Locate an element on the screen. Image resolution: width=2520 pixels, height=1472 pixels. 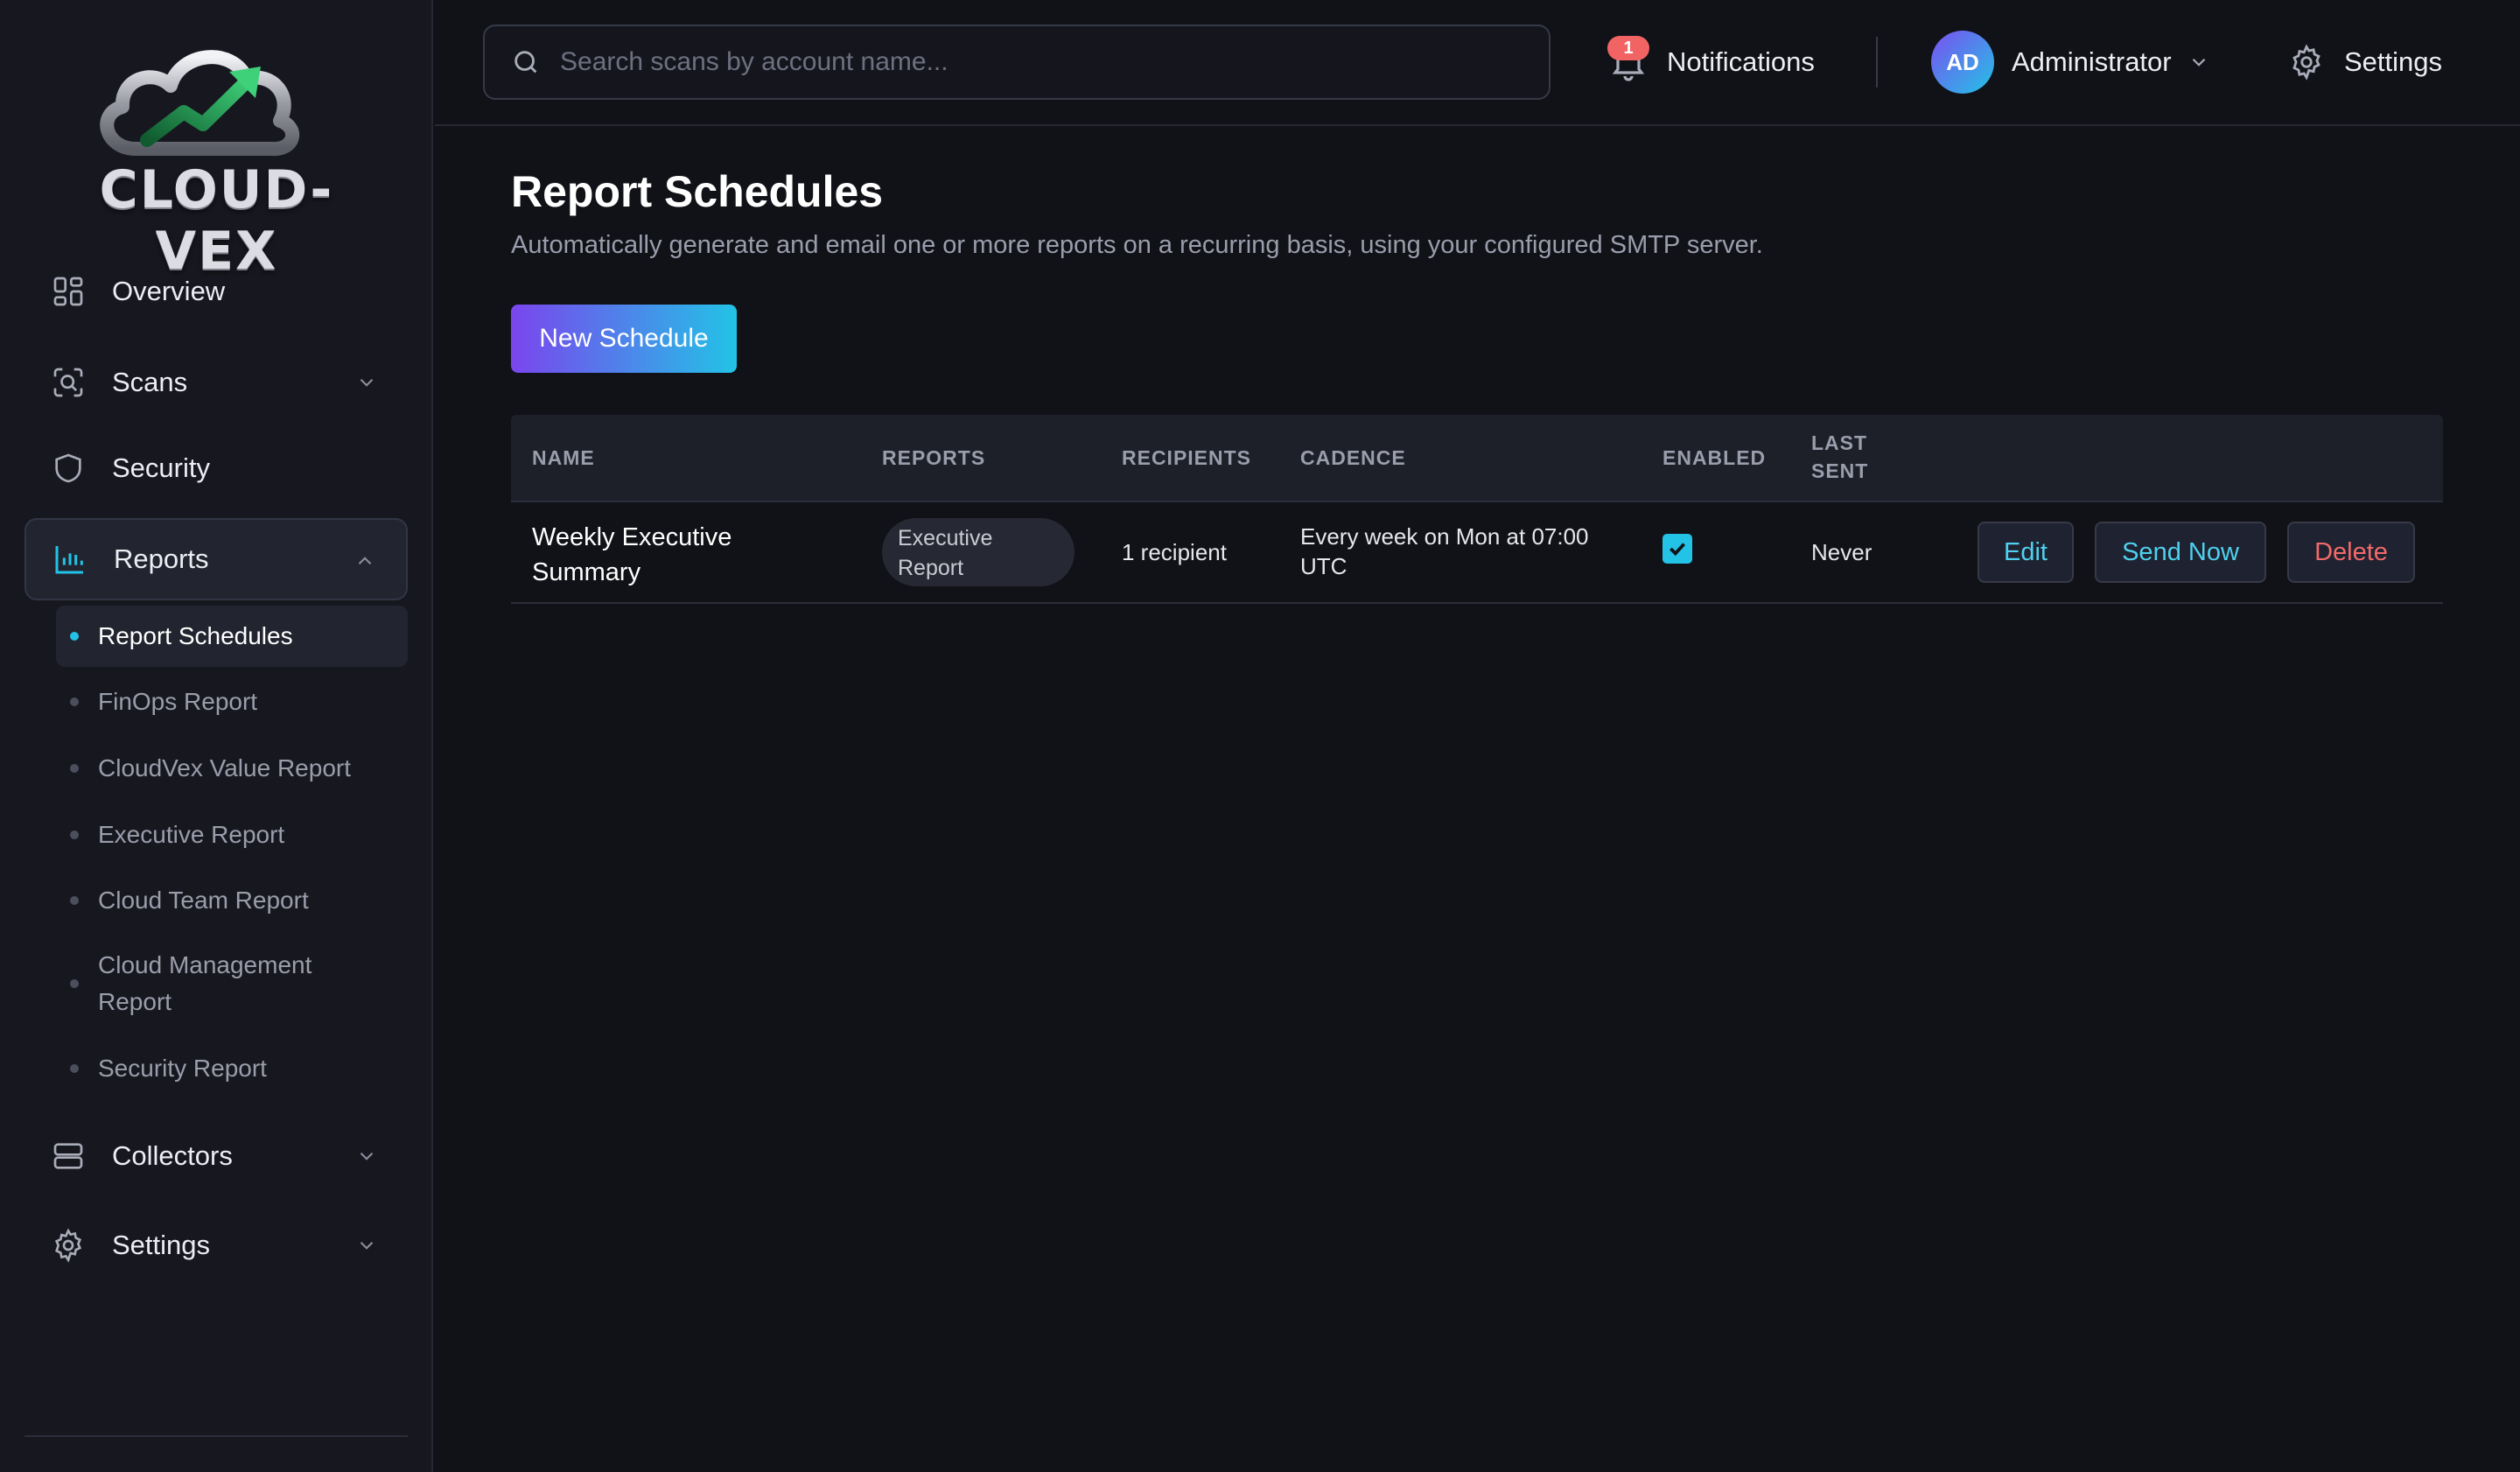
checkmark-icon is located at coordinates (1677, 550).